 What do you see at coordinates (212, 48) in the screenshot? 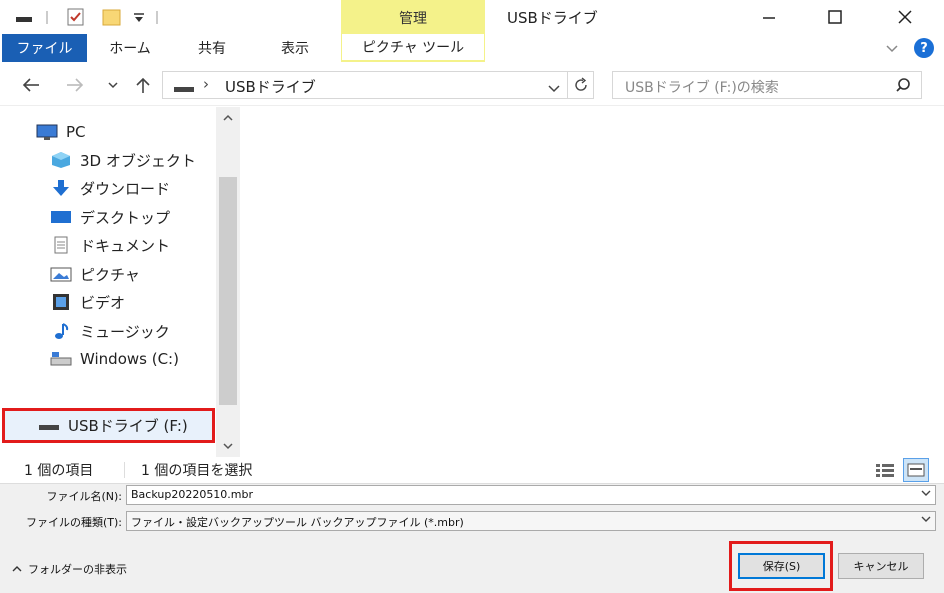
I see `tab-share: 共有` at bounding box center [212, 48].